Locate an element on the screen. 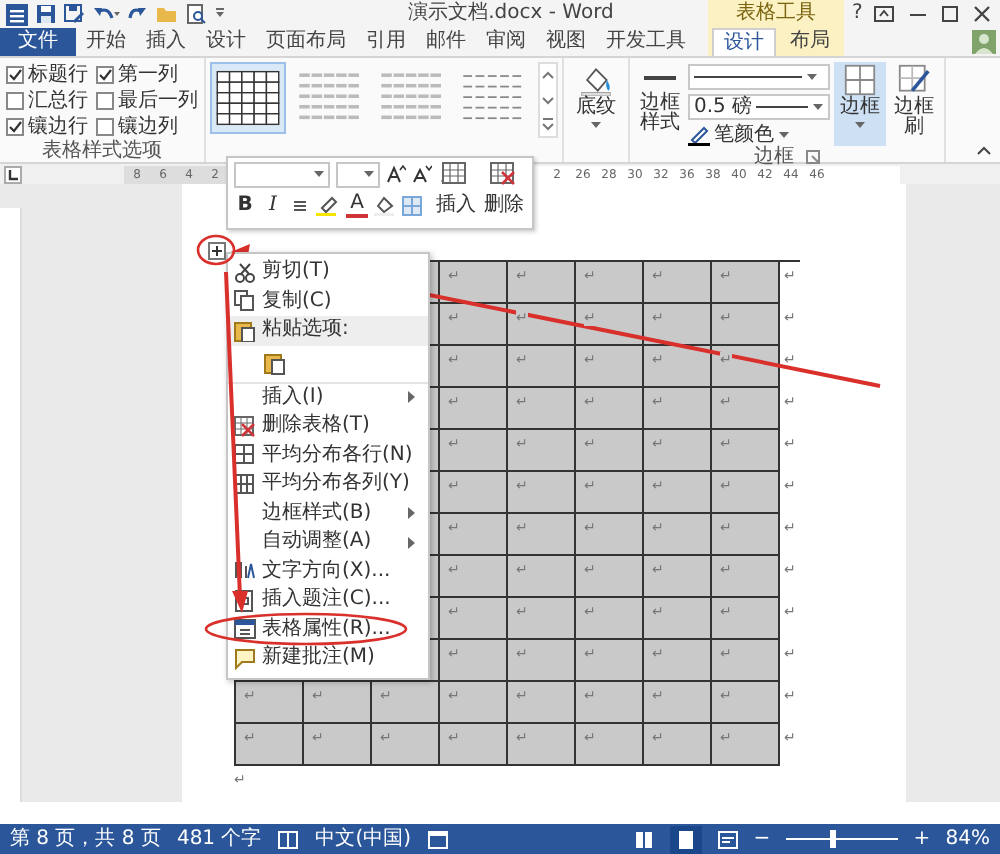  borders-grid-icon is located at coordinates (860, 80).